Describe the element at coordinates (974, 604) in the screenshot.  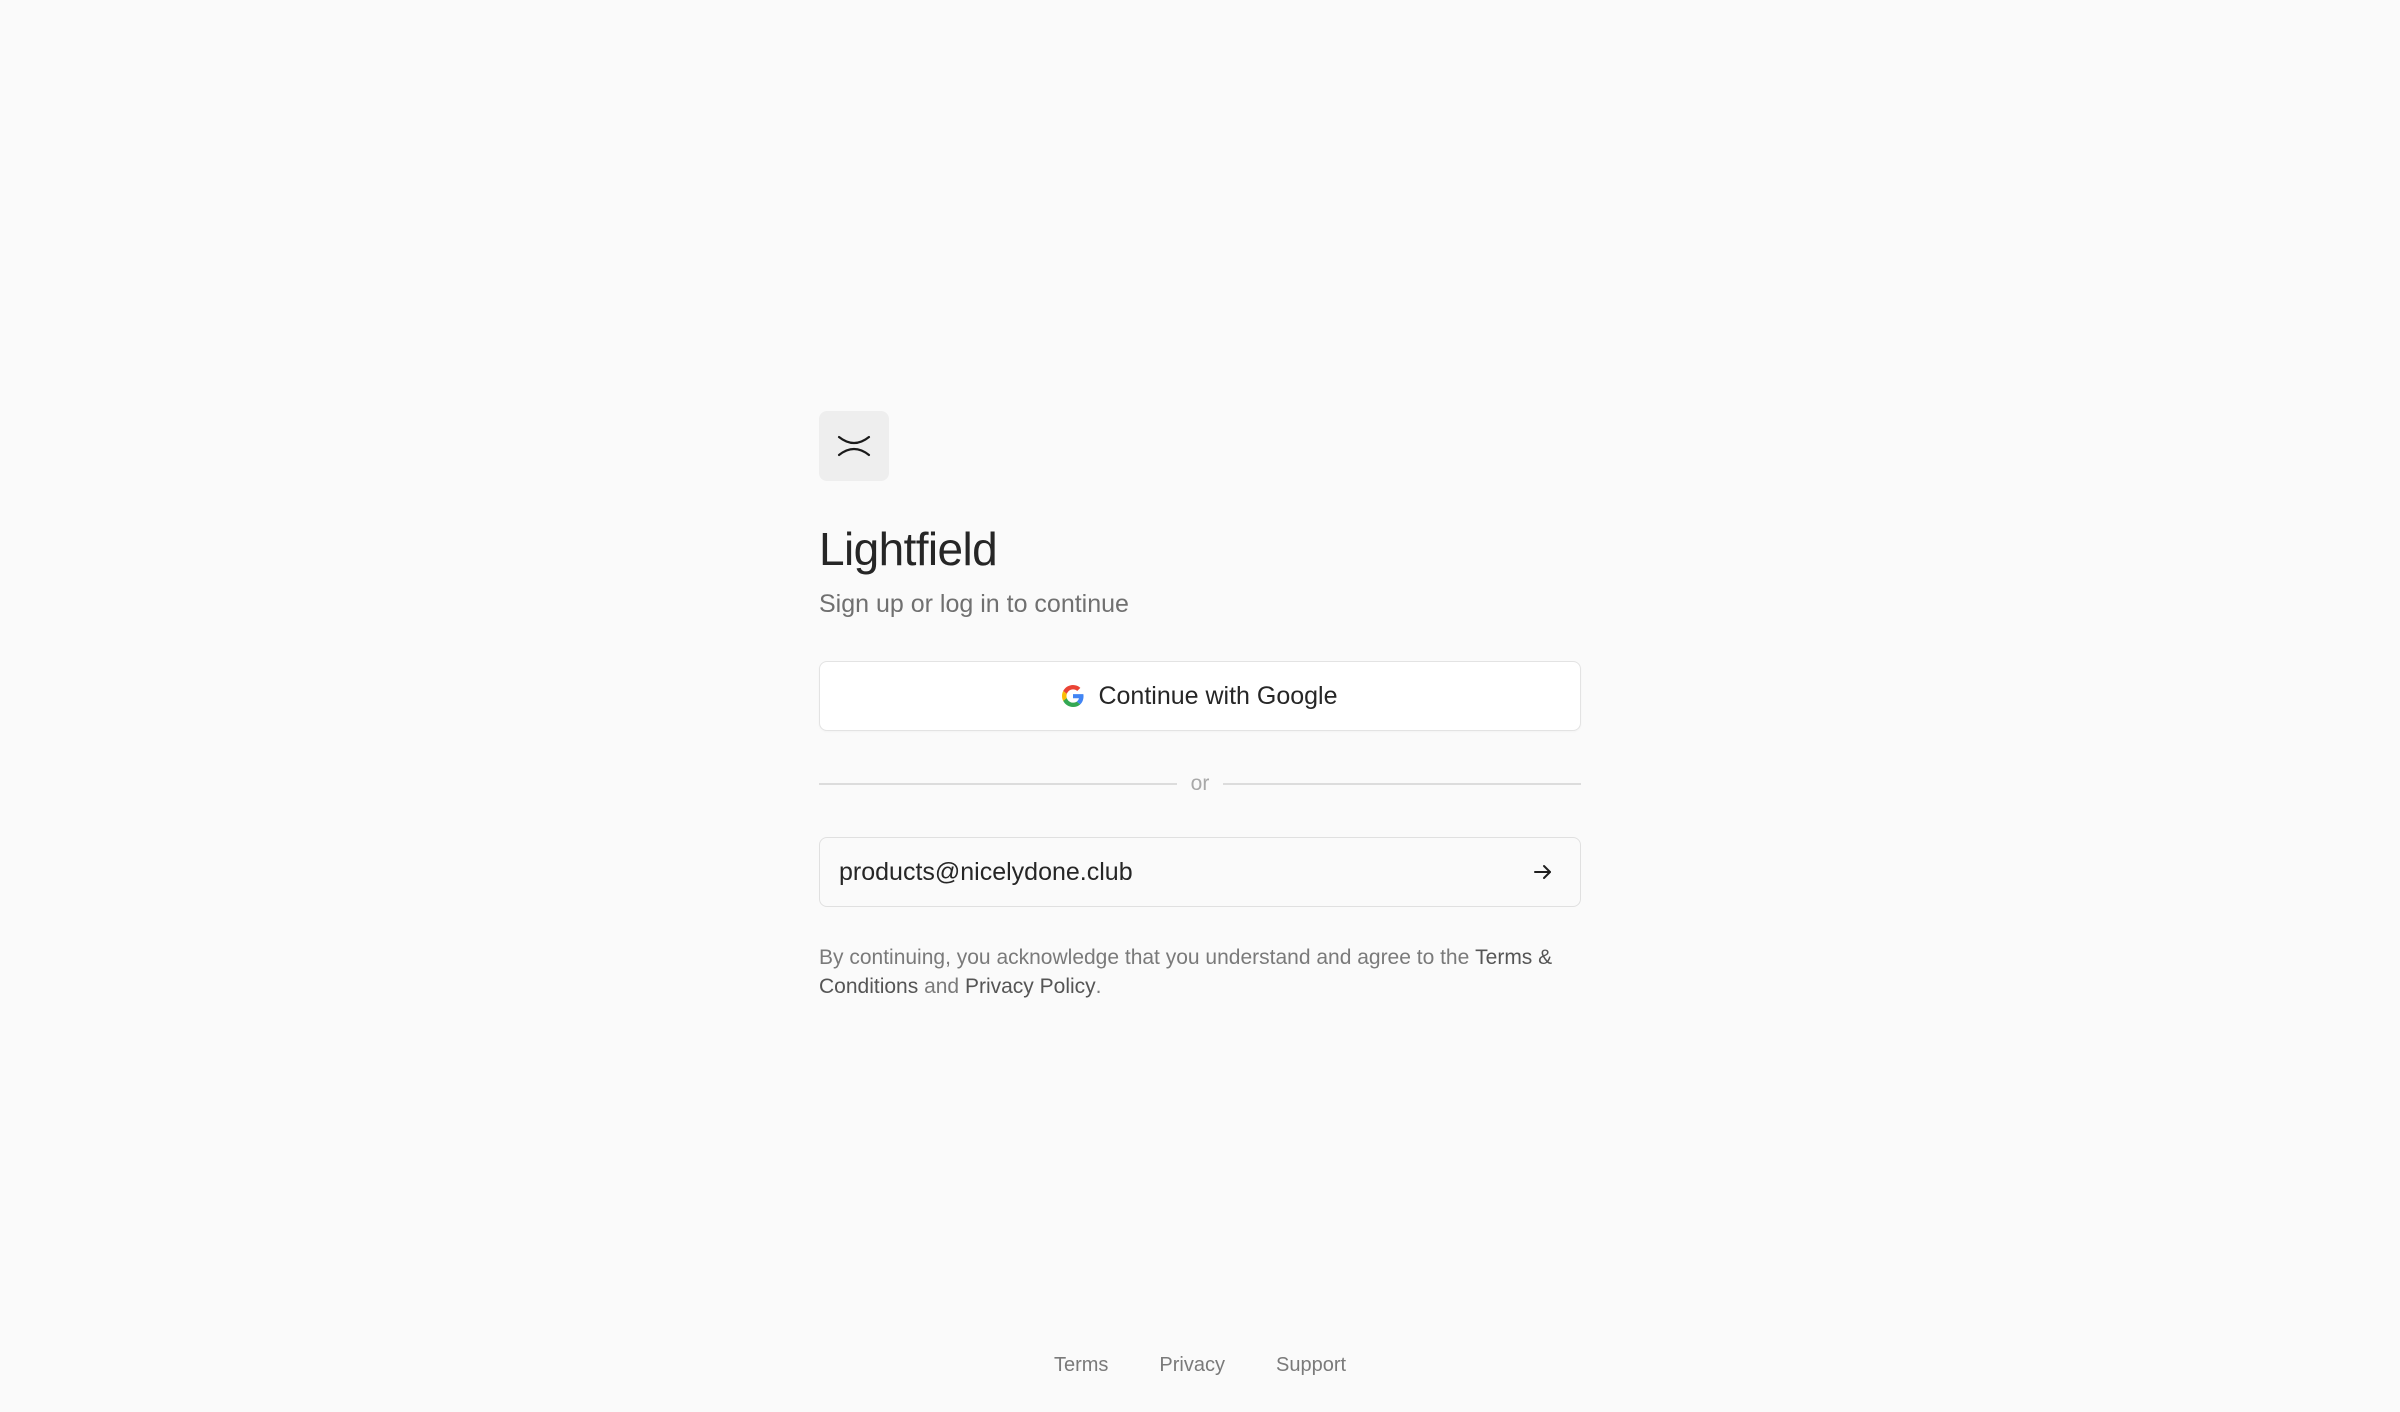
I see `page-subtitle: Sign up or log in to continue` at that location.